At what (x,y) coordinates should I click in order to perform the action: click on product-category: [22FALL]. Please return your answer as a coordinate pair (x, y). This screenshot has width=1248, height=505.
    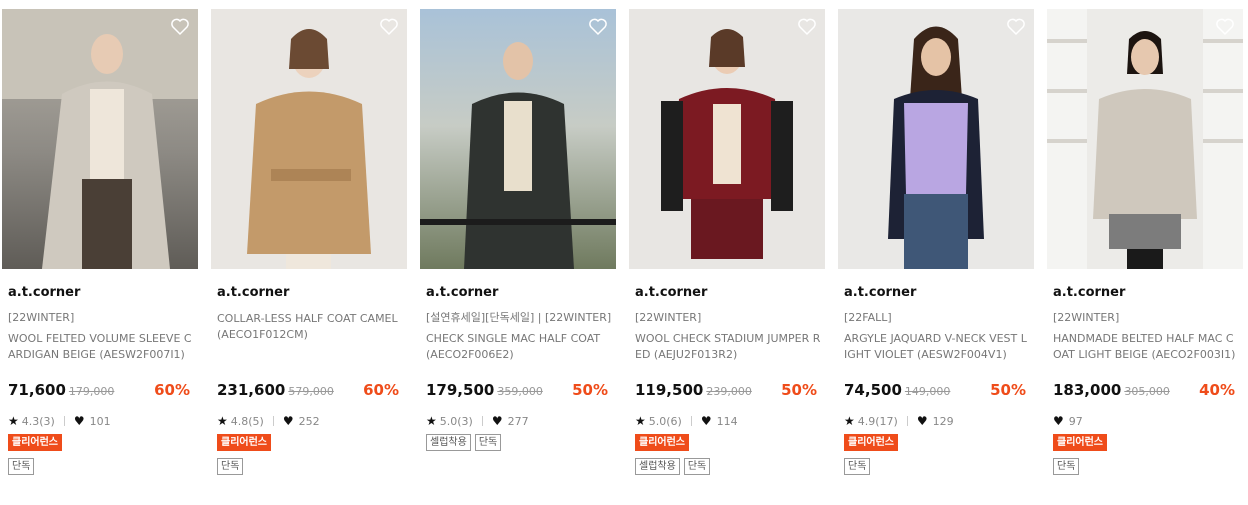
    Looking at the image, I should click on (868, 317).